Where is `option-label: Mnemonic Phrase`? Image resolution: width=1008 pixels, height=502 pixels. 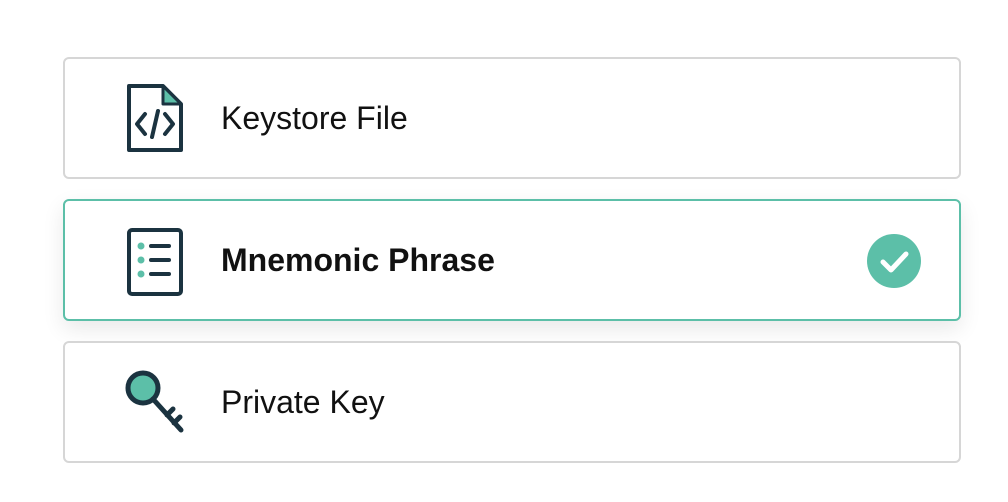
option-label: Mnemonic Phrase is located at coordinates (358, 260).